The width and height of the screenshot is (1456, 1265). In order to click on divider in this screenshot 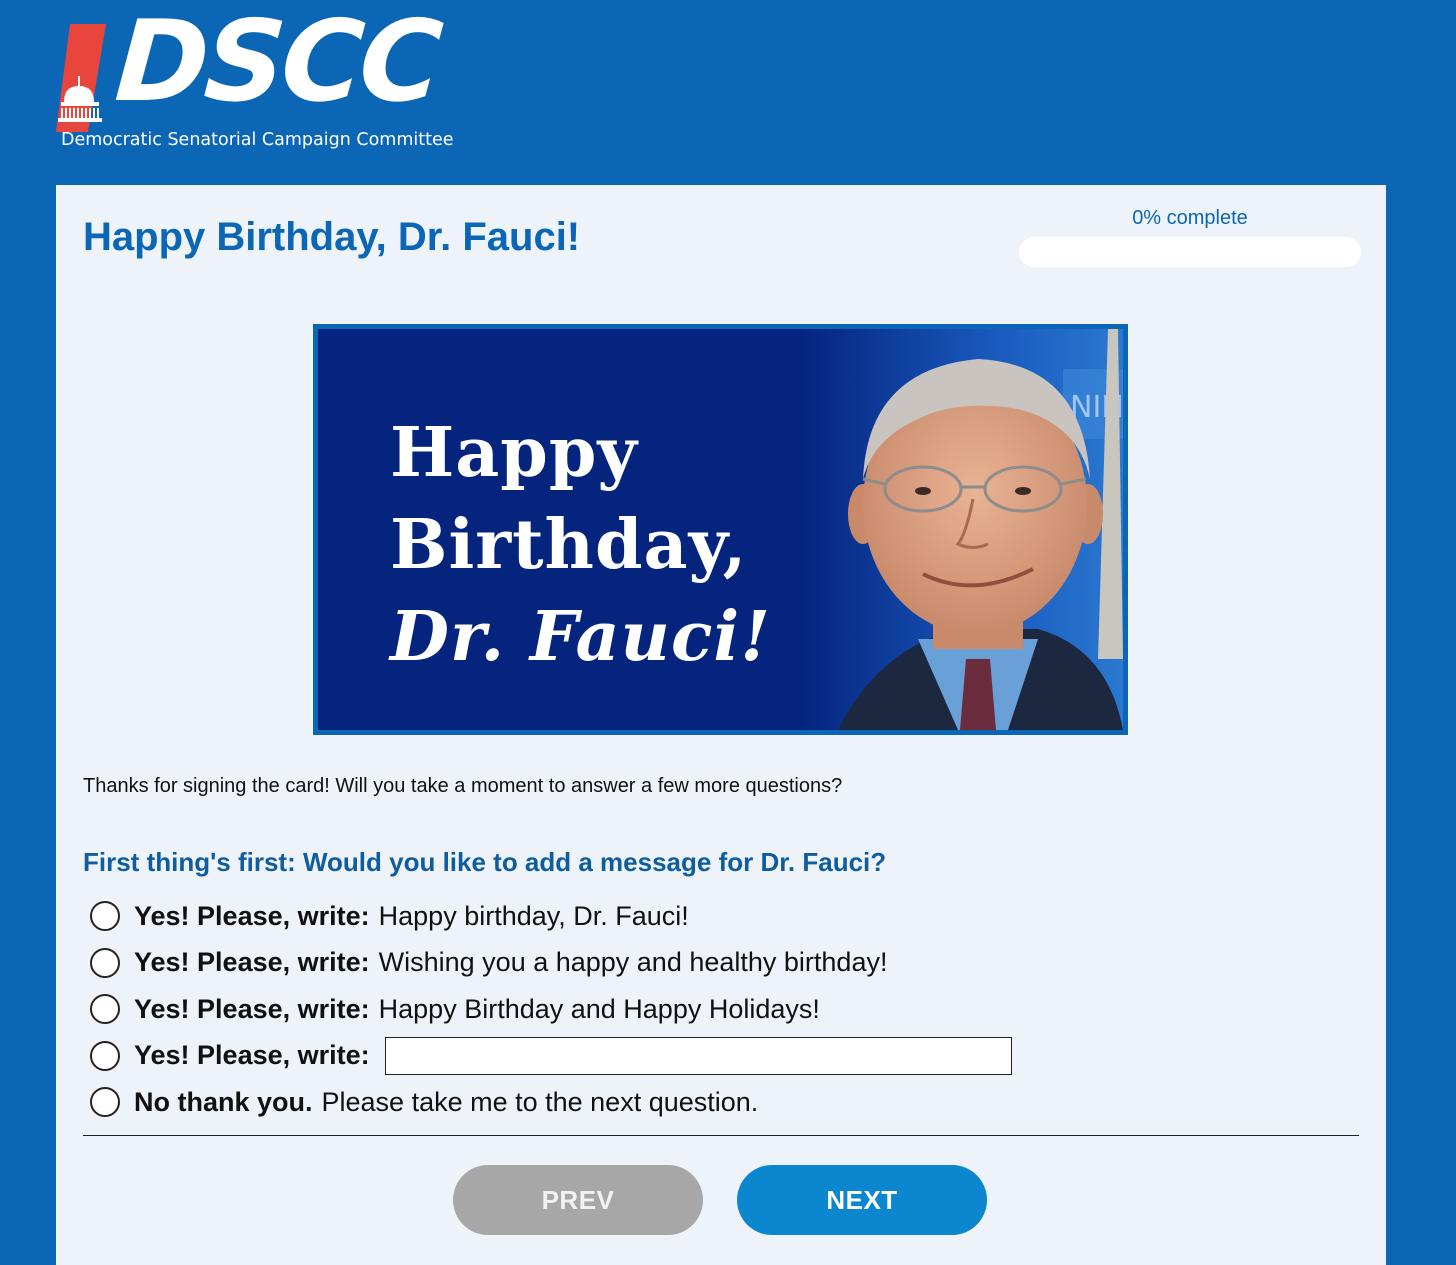, I will do `click(721, 1135)`.